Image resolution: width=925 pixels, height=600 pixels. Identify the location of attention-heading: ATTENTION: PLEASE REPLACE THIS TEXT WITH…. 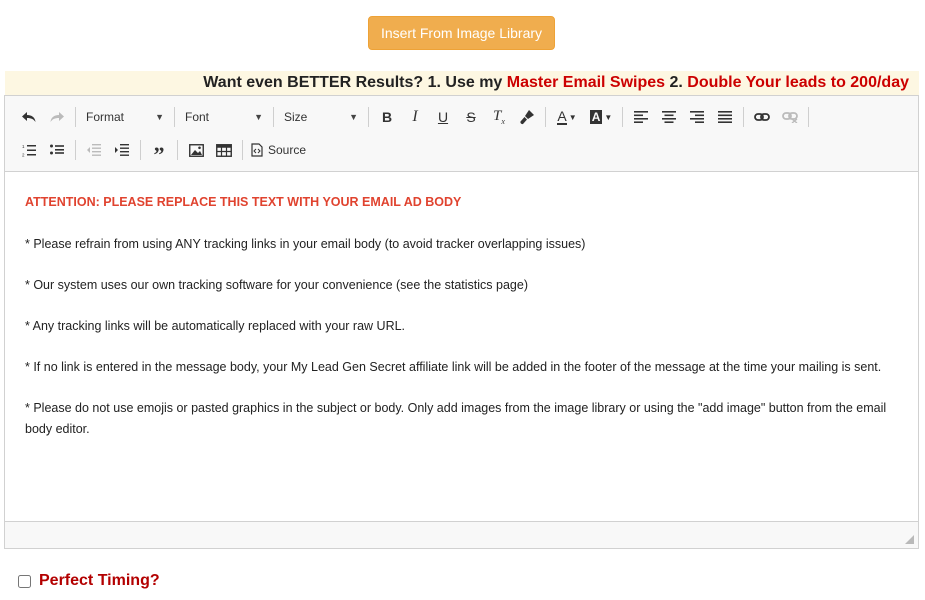
(243, 202).